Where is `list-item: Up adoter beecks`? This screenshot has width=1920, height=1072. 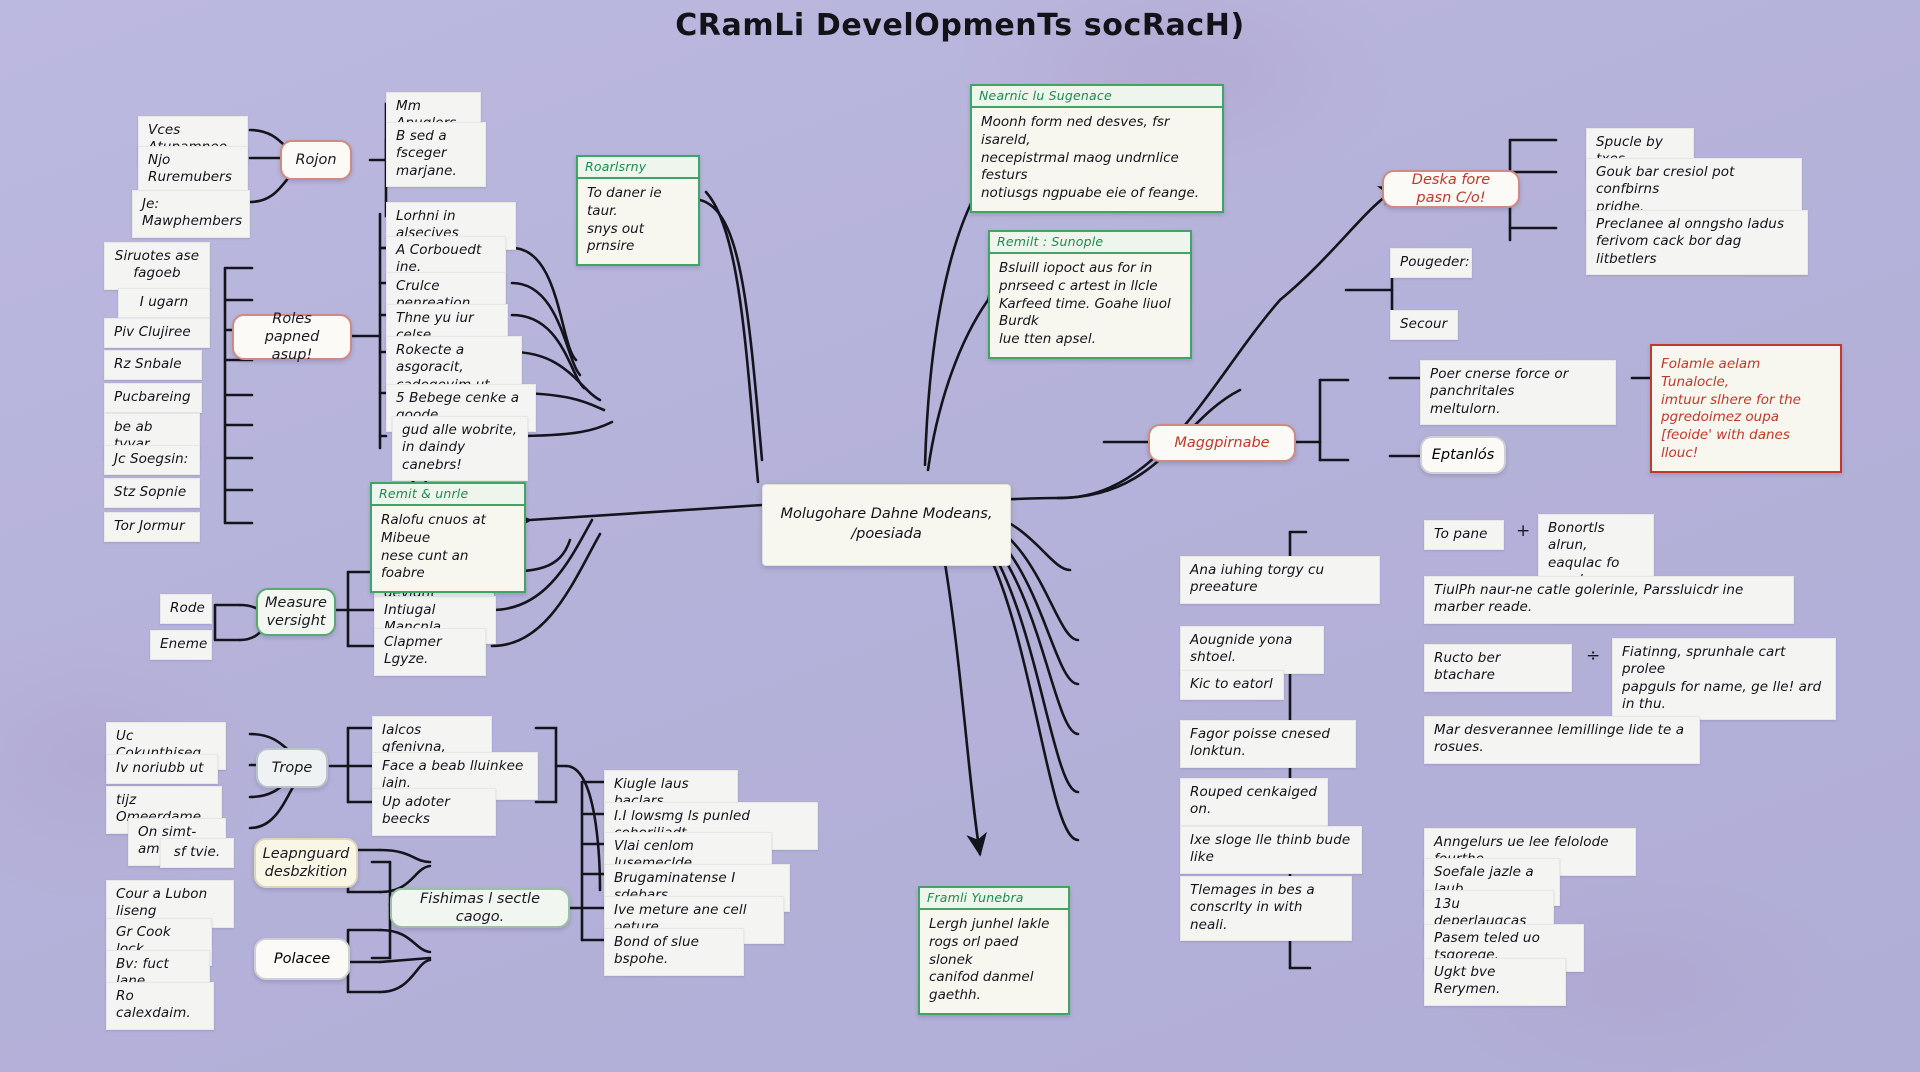 list-item: Up adoter beecks is located at coordinates (434, 812).